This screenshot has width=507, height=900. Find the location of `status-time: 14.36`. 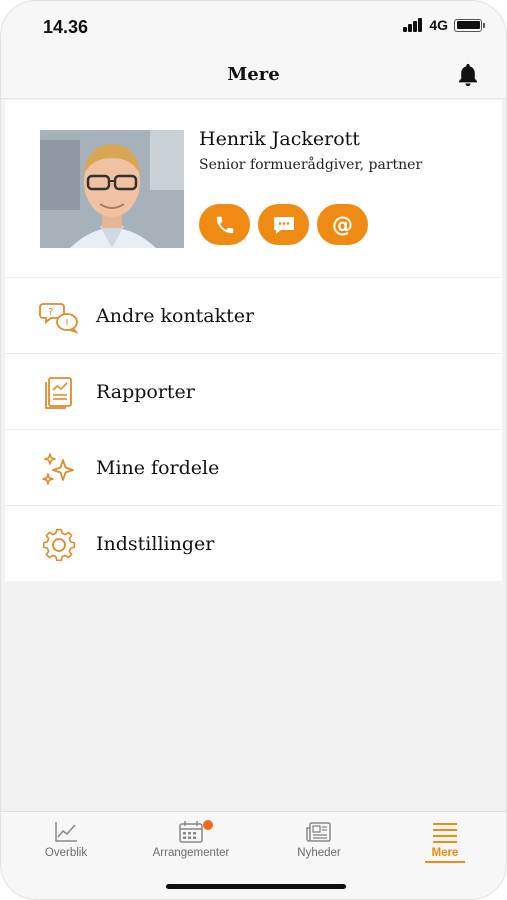

status-time: 14.36 is located at coordinates (66, 27).